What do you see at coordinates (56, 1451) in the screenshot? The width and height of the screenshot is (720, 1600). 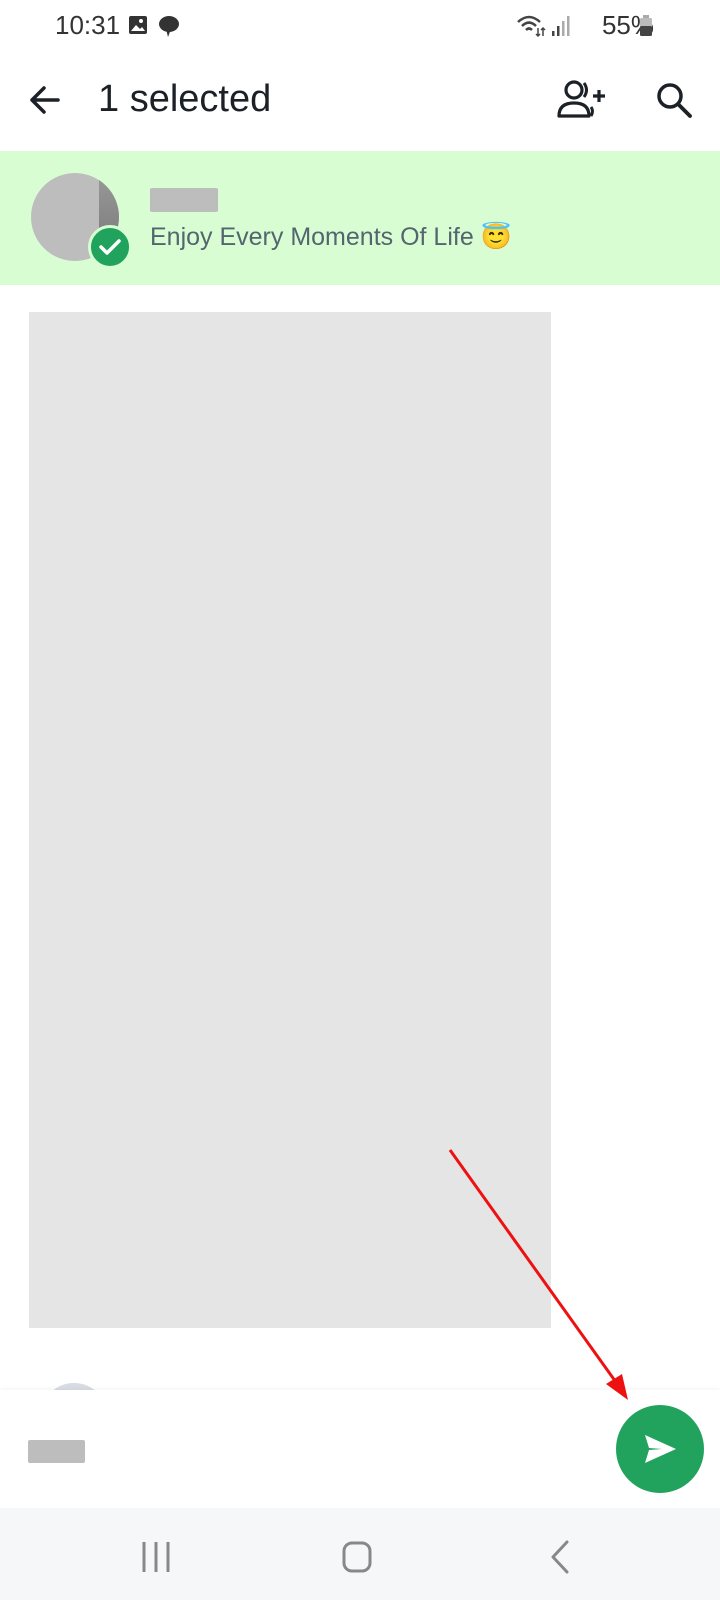 I see `selected-names-redacted` at bounding box center [56, 1451].